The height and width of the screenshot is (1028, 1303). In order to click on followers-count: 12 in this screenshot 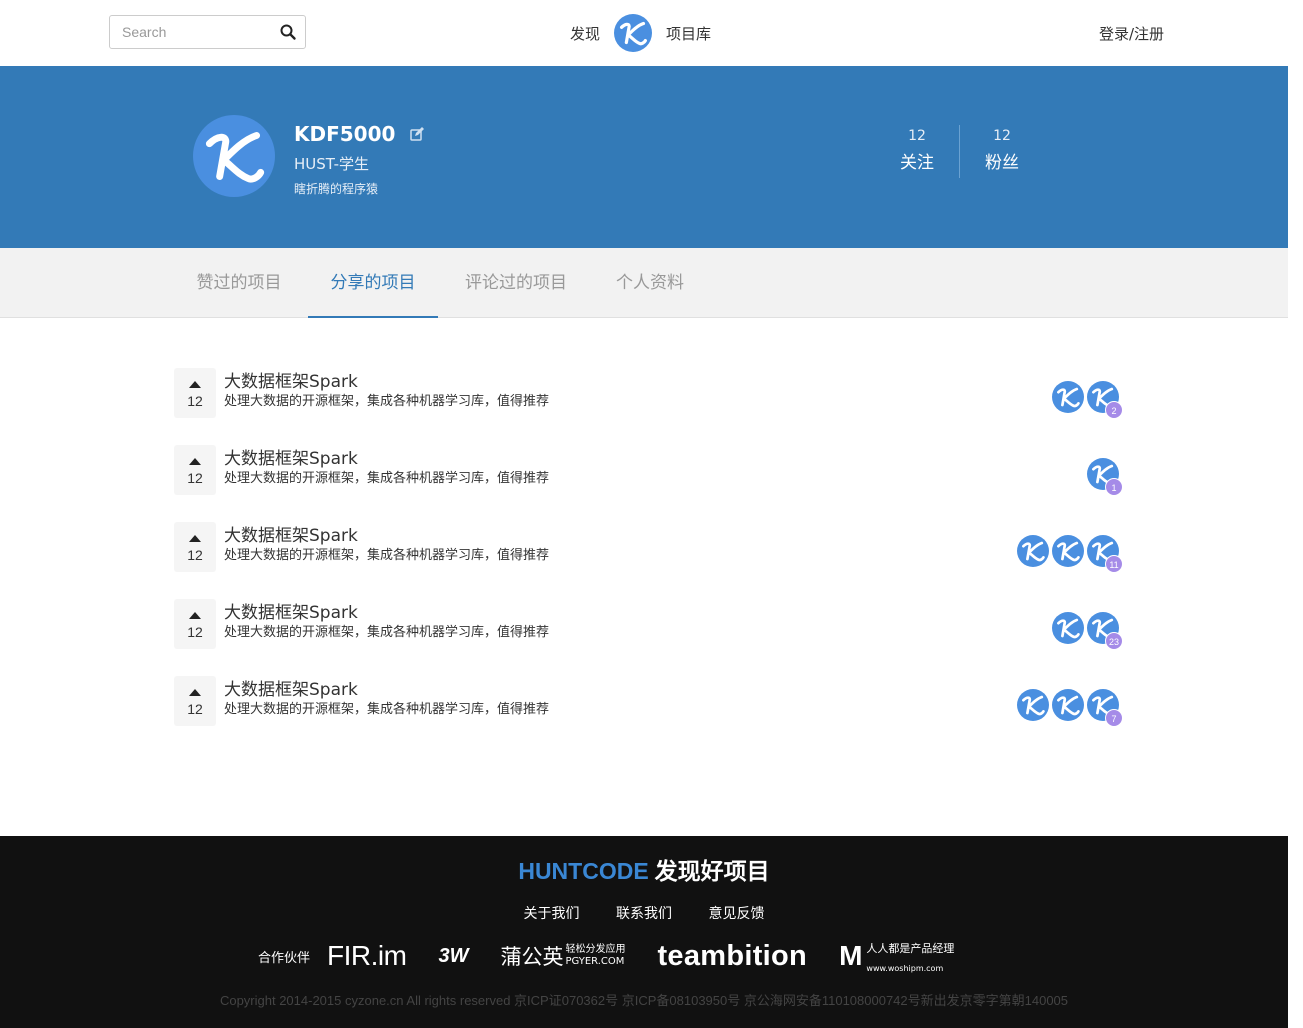, I will do `click(1002, 136)`.